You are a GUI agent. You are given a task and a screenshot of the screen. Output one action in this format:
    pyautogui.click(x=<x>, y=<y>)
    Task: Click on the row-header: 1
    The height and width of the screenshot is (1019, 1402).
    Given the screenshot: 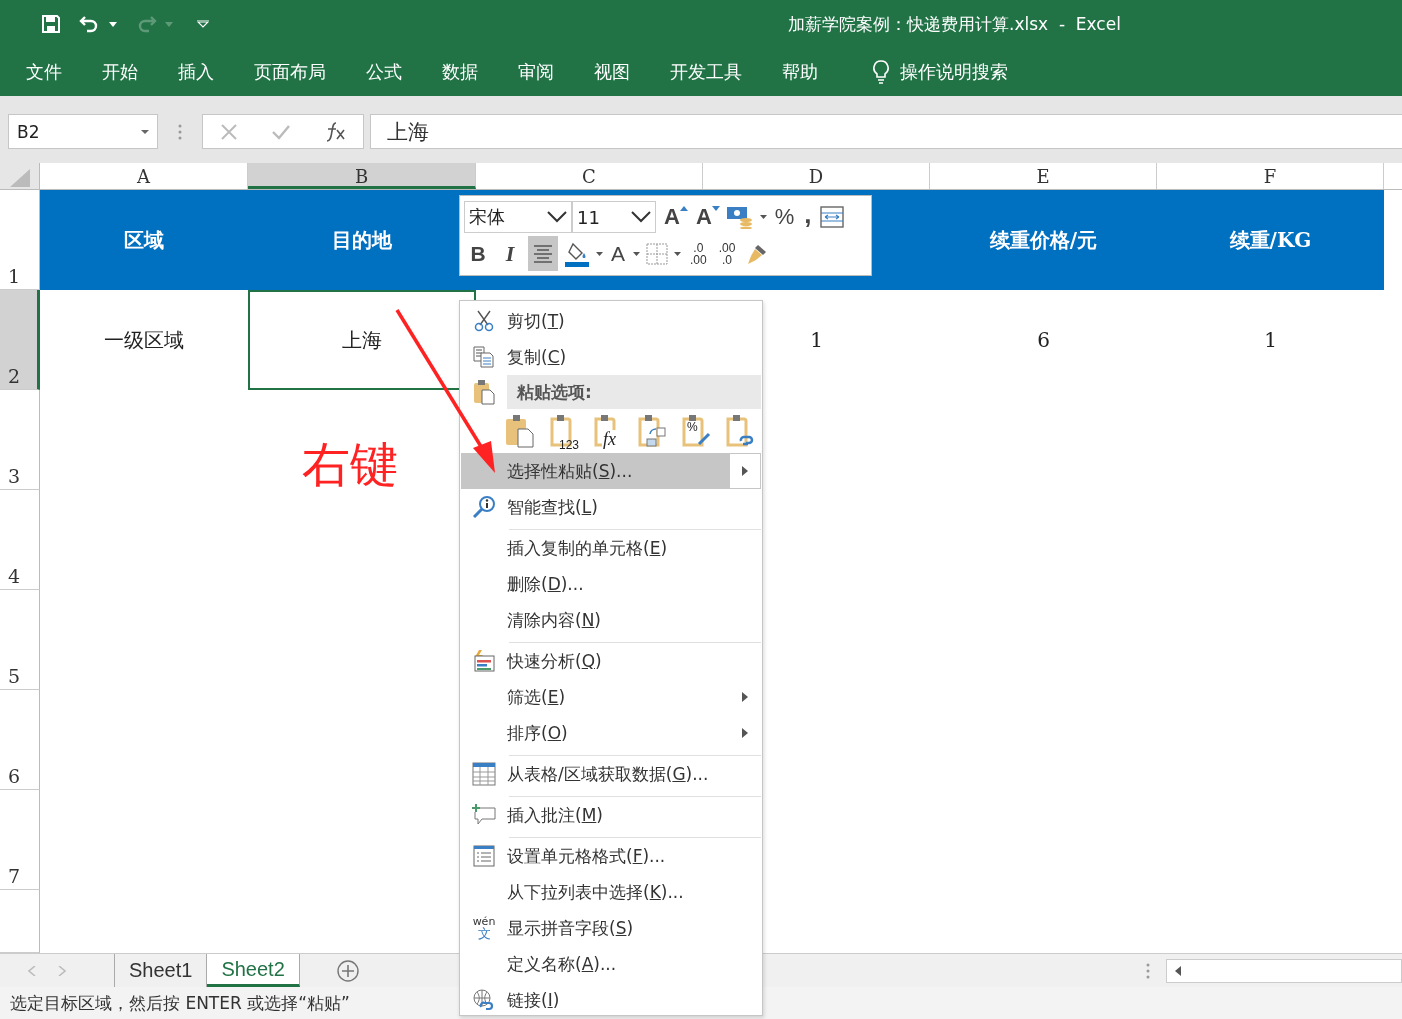 What is the action you would take?
    pyautogui.click(x=20, y=240)
    